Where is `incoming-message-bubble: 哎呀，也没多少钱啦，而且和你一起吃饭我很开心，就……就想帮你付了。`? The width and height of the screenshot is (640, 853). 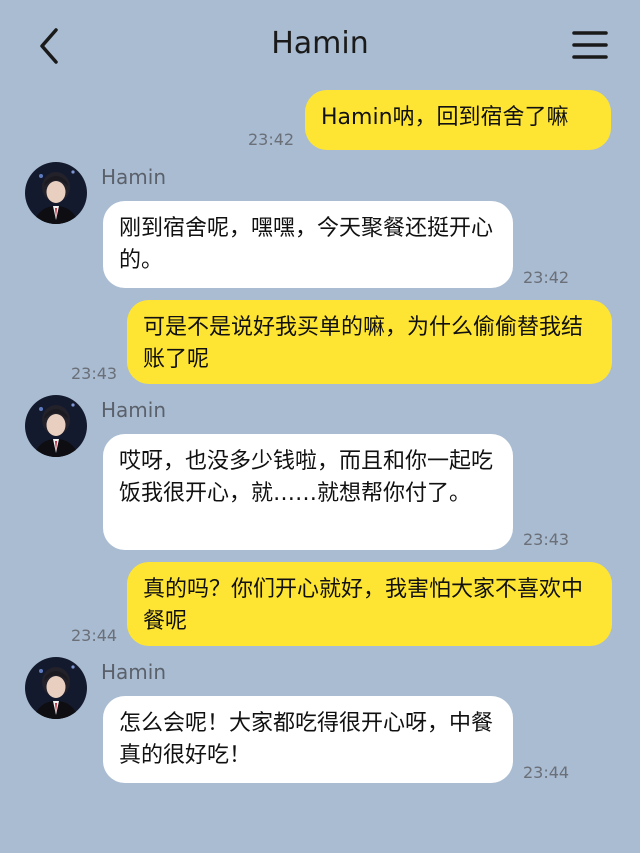 incoming-message-bubble: 哎呀，也没多少钱啦，而且和你一起吃饭我很开心，就……就想帮你付了。 is located at coordinates (308, 492).